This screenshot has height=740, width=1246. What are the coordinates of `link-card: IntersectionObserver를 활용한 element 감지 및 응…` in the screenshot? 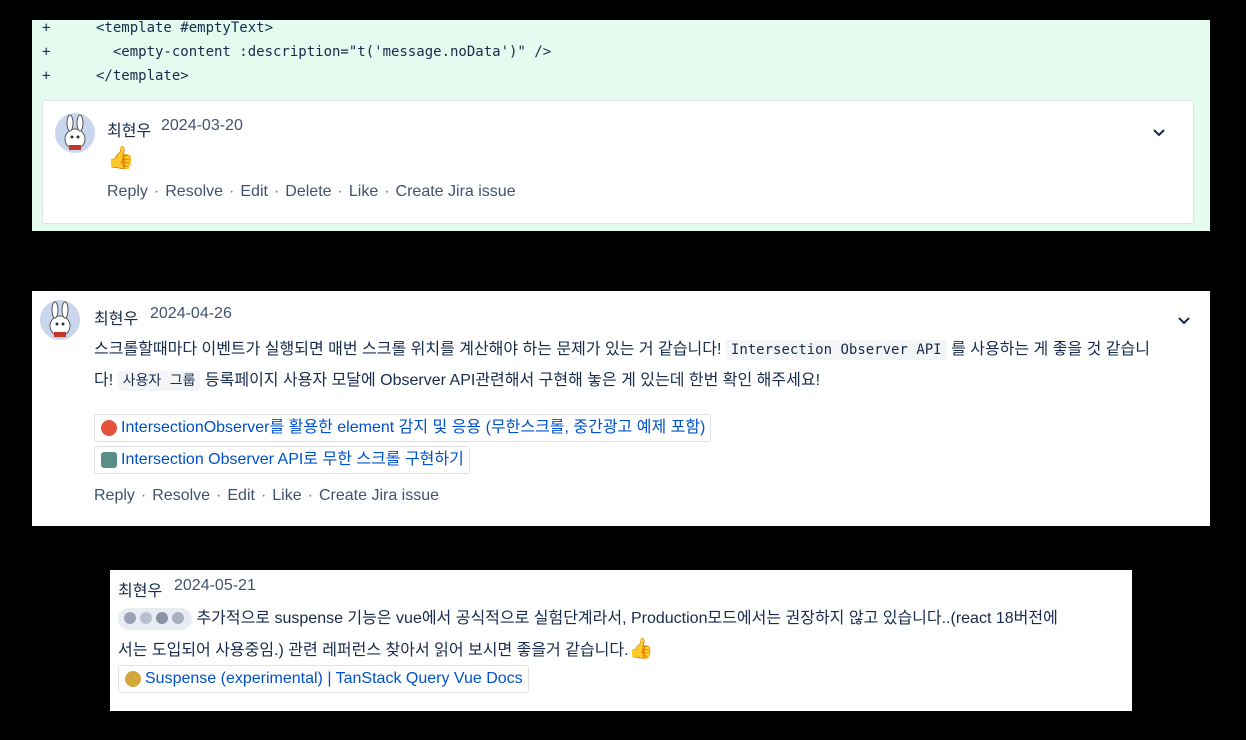 It's located at (403, 428).